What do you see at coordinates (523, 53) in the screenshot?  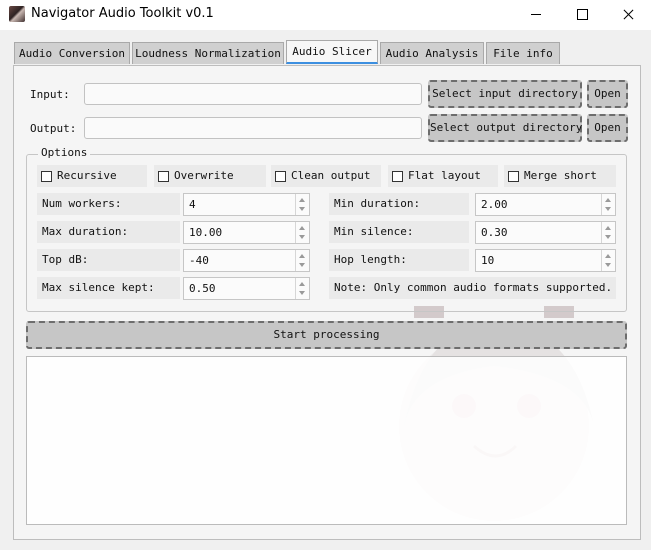 I see `tab-file-info: File info` at bounding box center [523, 53].